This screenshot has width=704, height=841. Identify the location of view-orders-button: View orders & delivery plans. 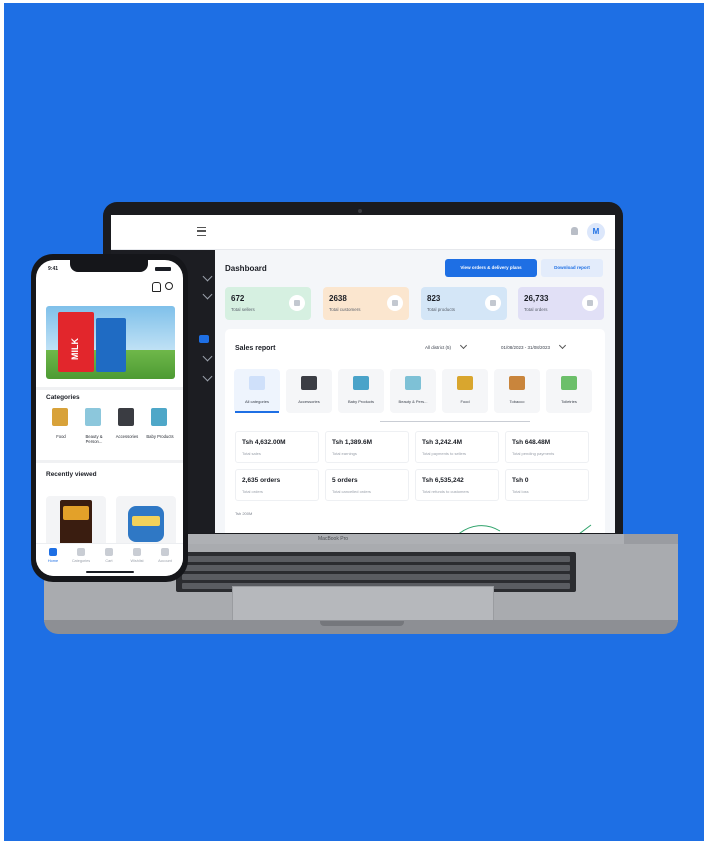
(491, 268).